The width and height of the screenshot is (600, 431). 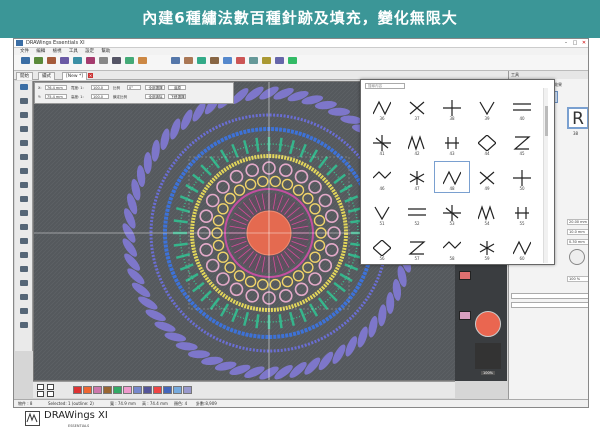 What do you see at coordinates (417, 177) in the screenshot?
I see `stitch-item: 47` at bounding box center [417, 177].